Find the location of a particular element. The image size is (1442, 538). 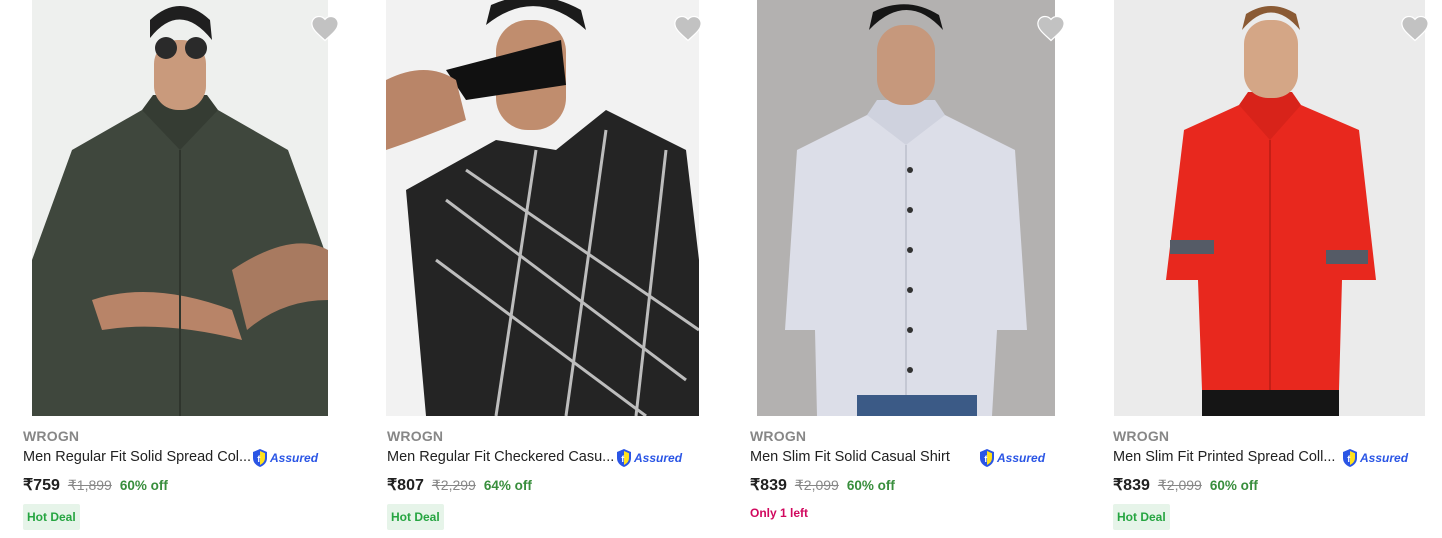

original-price: ₹1,899 is located at coordinates (89, 485).